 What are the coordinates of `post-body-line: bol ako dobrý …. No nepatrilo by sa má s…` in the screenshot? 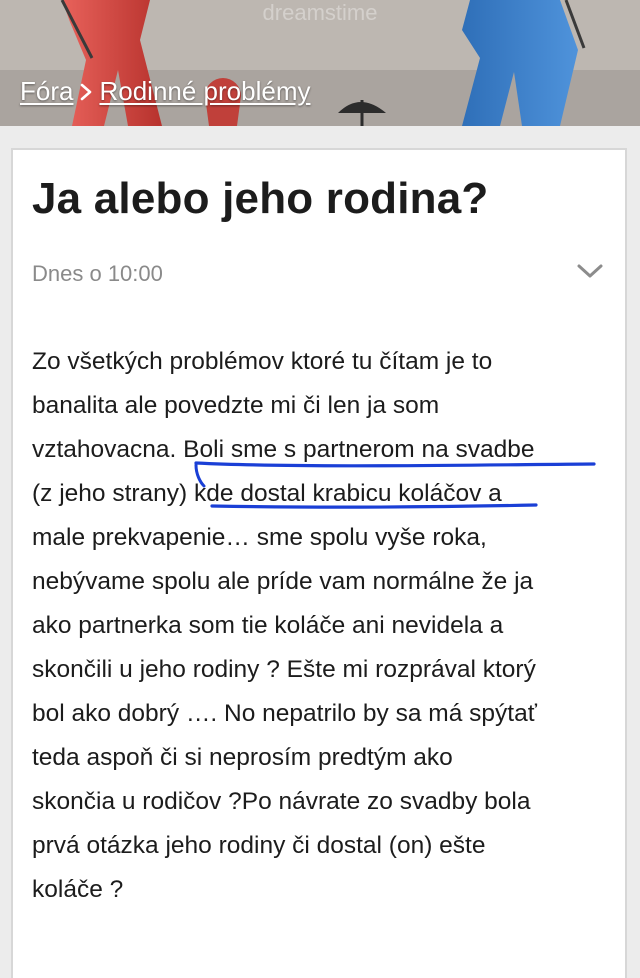 It's located at (284, 713).